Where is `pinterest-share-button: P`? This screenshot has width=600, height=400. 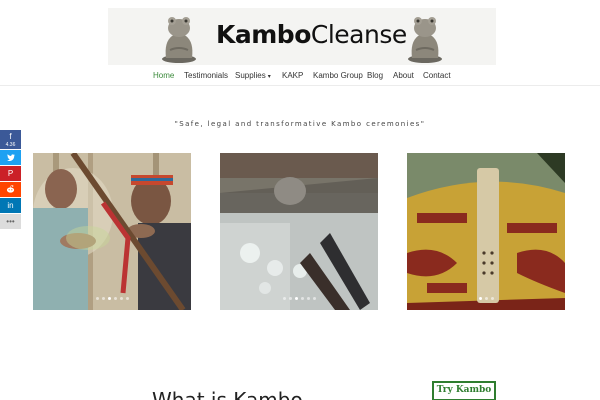
pinterest-share-button: P is located at coordinates (10, 173).